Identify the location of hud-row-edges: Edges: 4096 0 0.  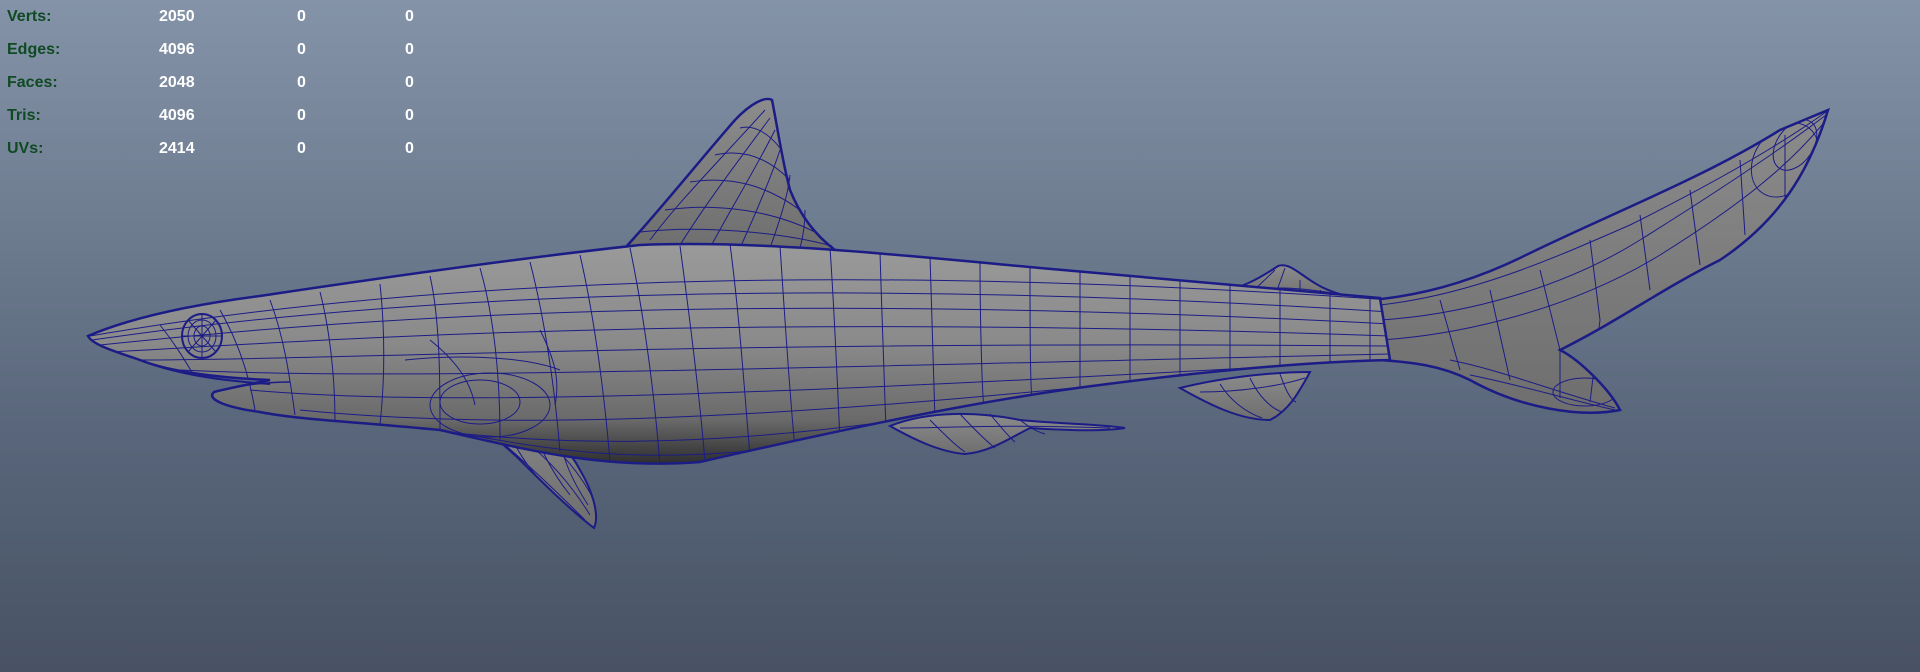
(217, 49).